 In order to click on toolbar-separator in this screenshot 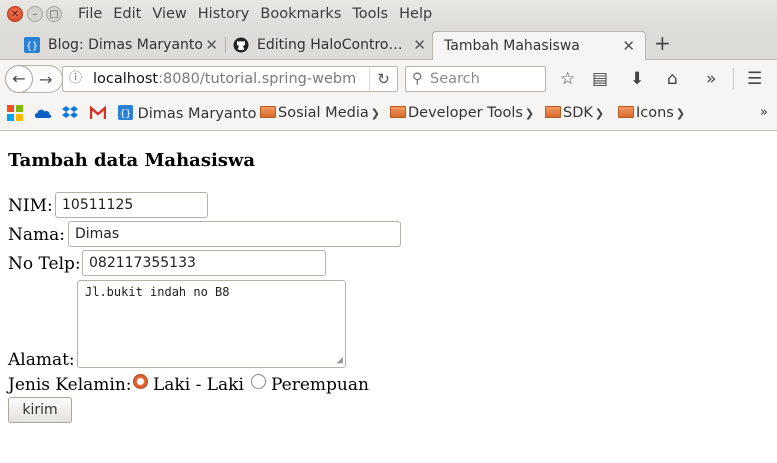, I will do `click(733, 79)`.